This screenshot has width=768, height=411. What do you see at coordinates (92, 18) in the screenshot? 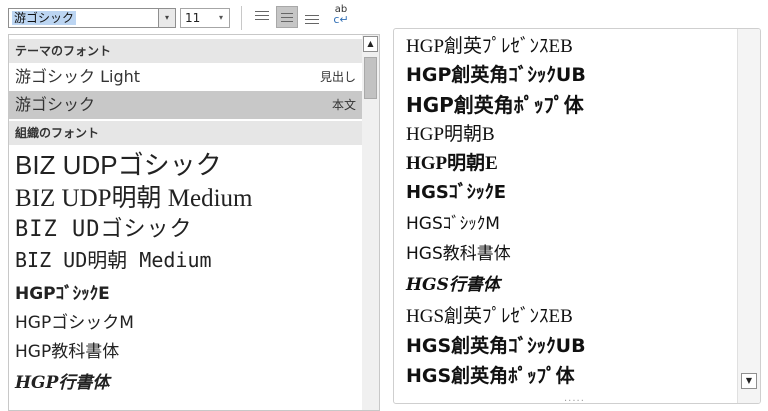
I see `font-name-combobox: 游ゴシック ▾` at bounding box center [92, 18].